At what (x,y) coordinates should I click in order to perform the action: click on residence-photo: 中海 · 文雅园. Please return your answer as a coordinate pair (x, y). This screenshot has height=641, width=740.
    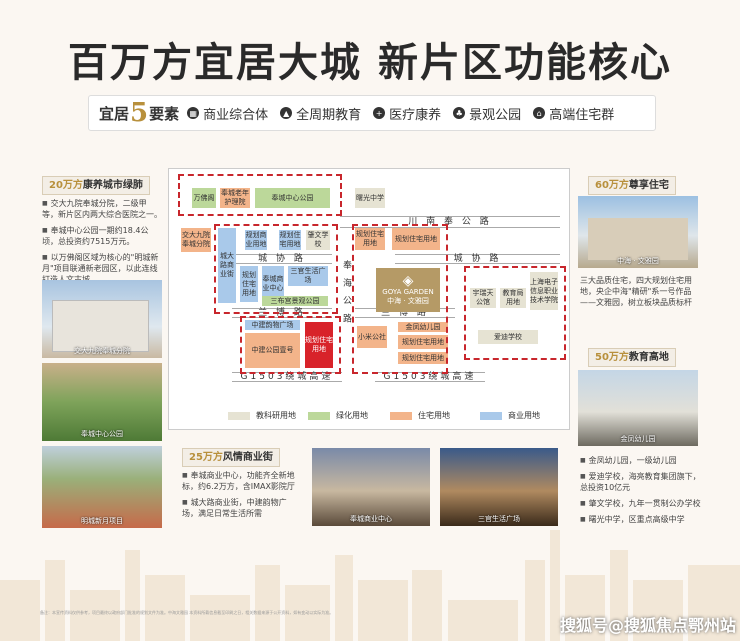
    Looking at the image, I should click on (638, 232).